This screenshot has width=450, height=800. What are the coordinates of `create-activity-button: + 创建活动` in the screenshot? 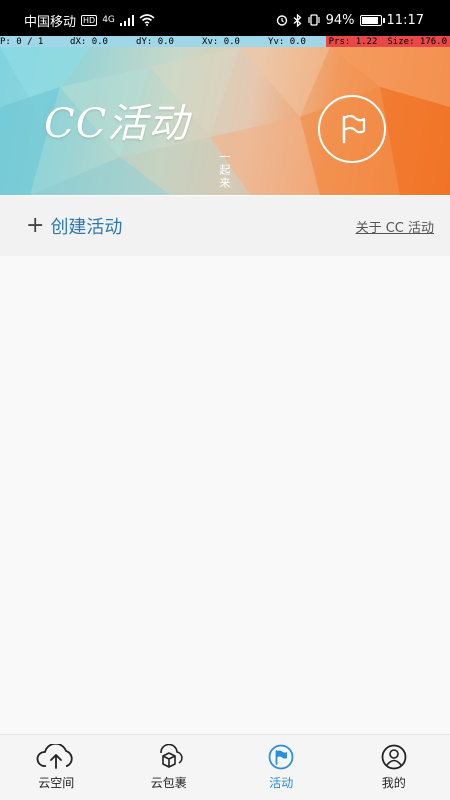 It's located at (74, 226).